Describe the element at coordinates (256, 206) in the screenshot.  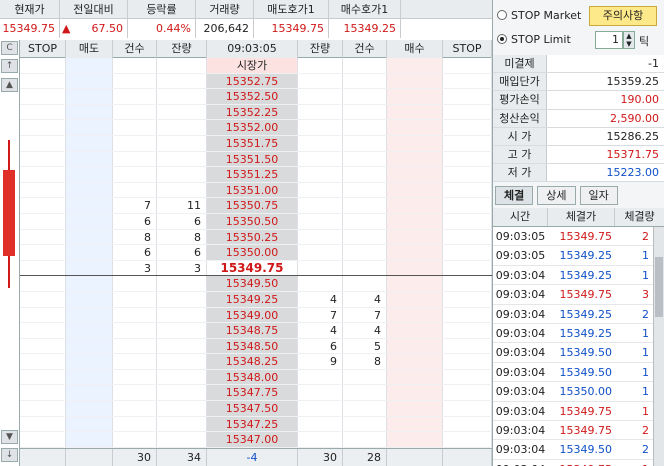
I see `book-row: 7 11 15350.75` at that location.